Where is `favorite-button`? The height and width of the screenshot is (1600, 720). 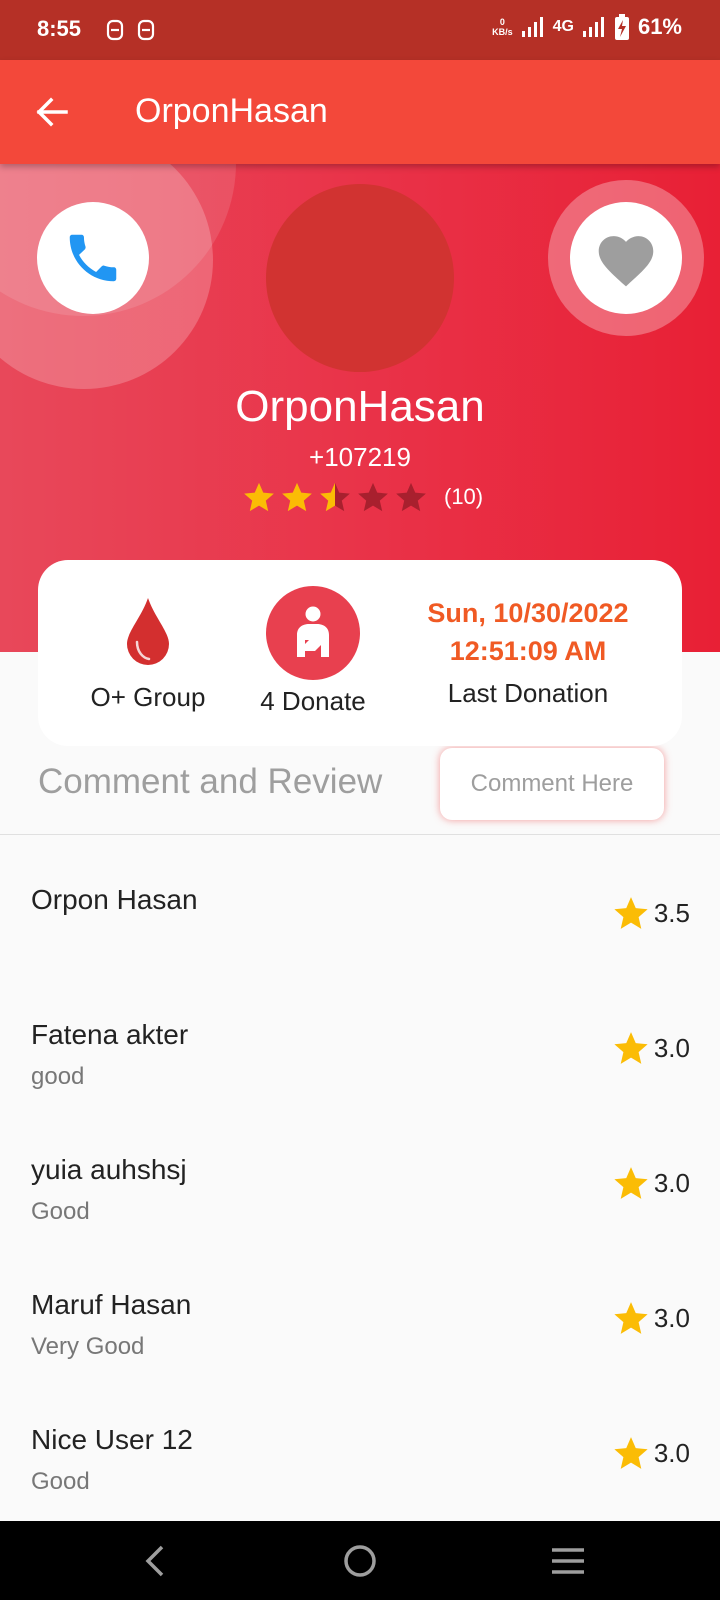 favorite-button is located at coordinates (626, 258).